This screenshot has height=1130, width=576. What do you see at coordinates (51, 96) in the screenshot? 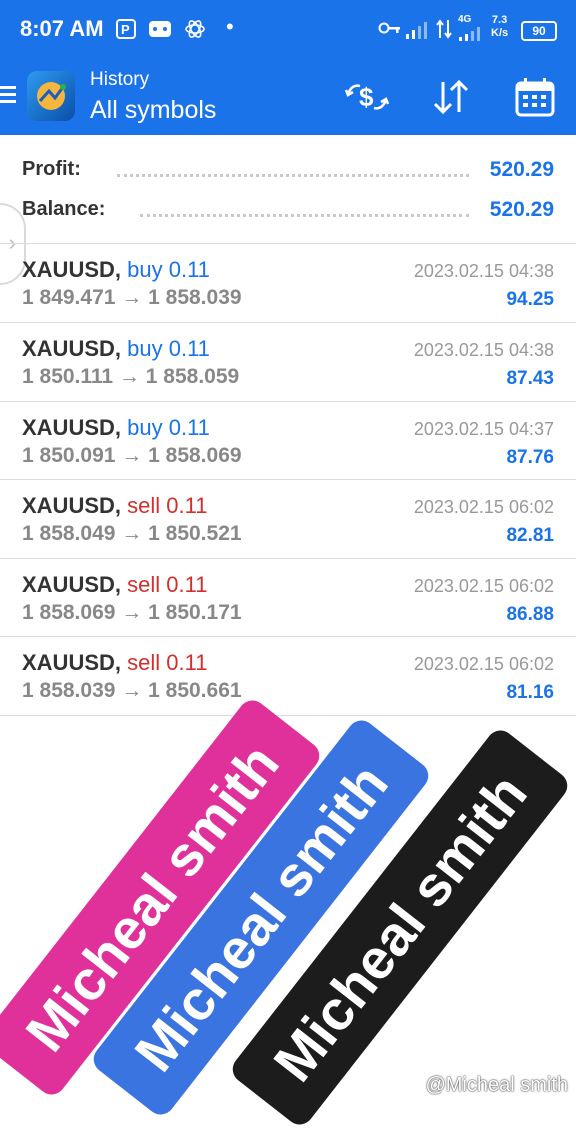
I see `app-logo` at bounding box center [51, 96].